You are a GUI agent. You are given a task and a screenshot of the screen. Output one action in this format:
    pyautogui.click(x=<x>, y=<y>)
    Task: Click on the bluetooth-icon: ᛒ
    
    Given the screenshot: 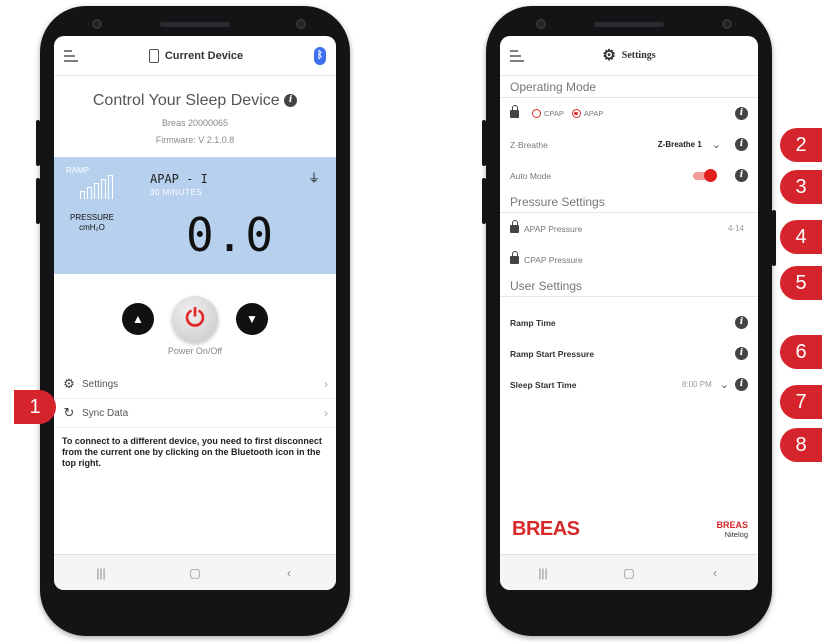 What is the action you would take?
    pyautogui.click(x=319, y=55)
    